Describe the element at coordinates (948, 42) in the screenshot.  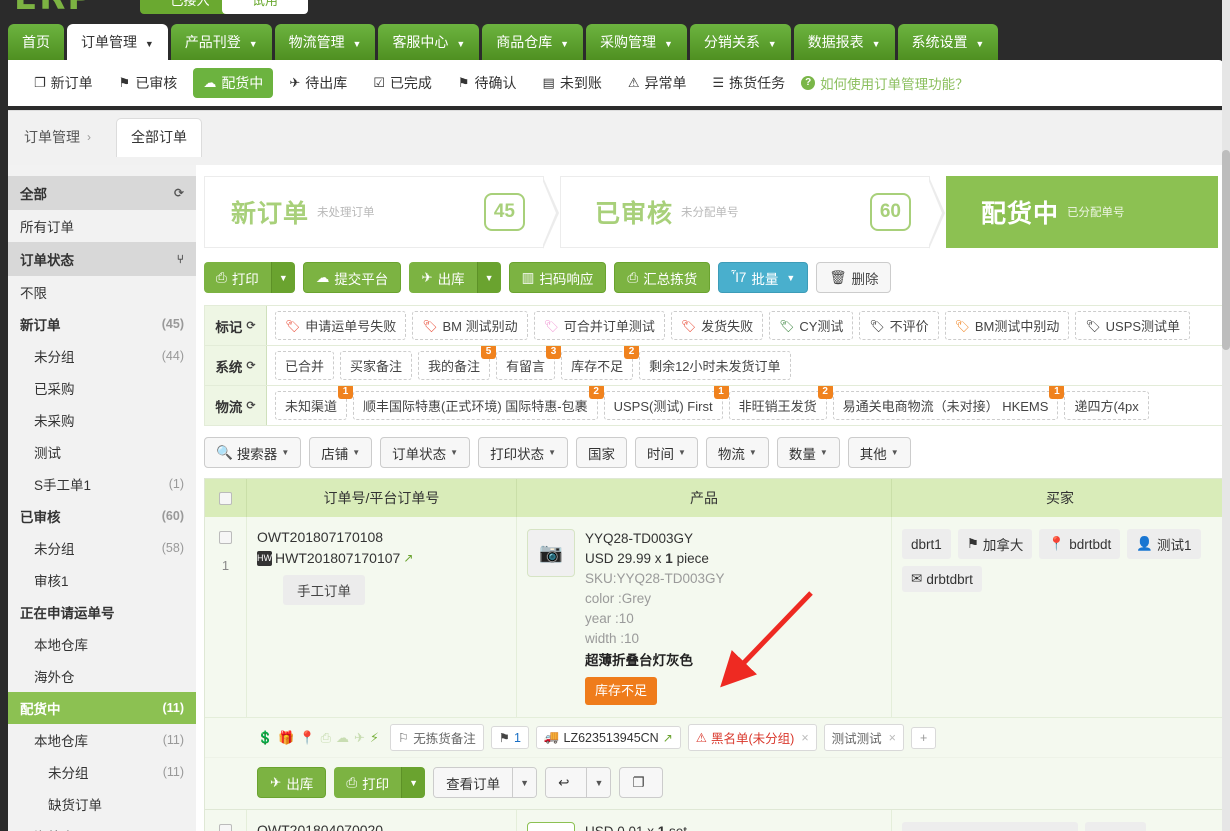
I see `nav-tab-9: 系统设置 ▼` at that location.